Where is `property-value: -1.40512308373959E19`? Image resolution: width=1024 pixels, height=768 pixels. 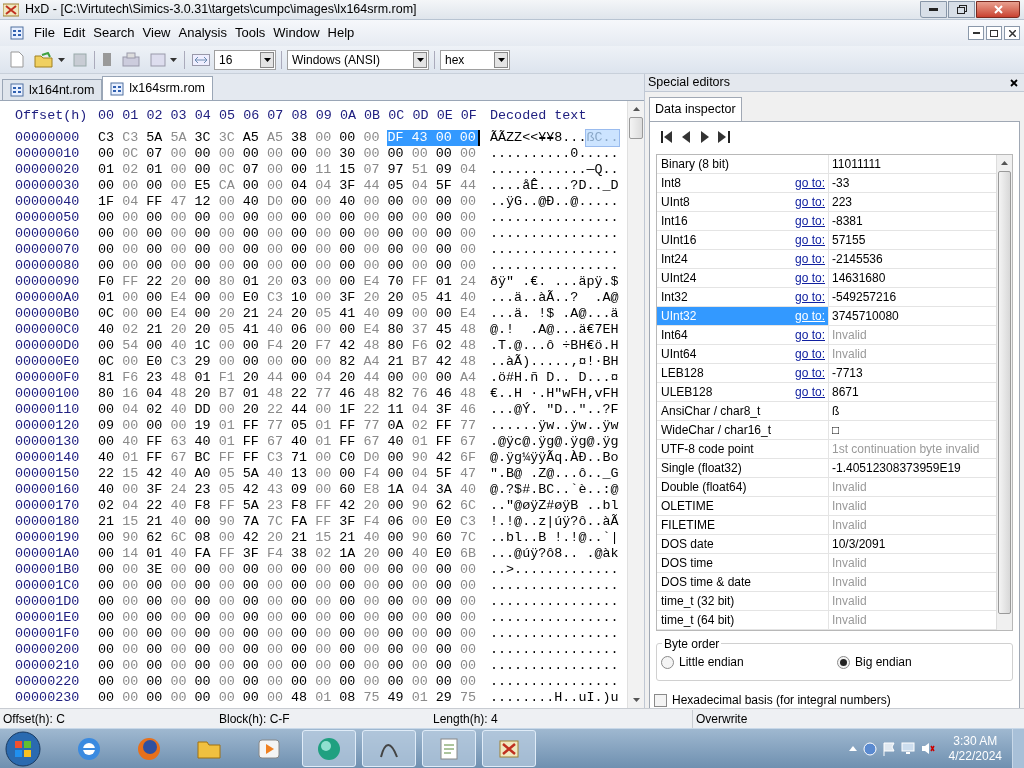
property-value: -1.40512308373959E19 is located at coordinates (912, 468).